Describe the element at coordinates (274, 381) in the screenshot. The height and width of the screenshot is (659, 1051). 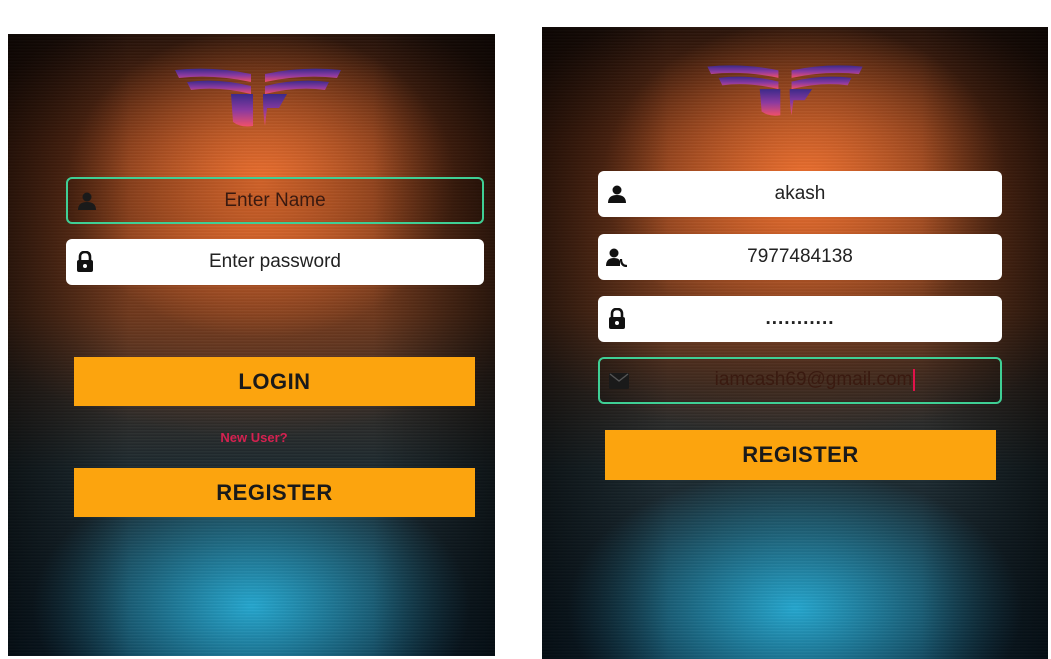
I see `login-button: LOGIN` at that location.